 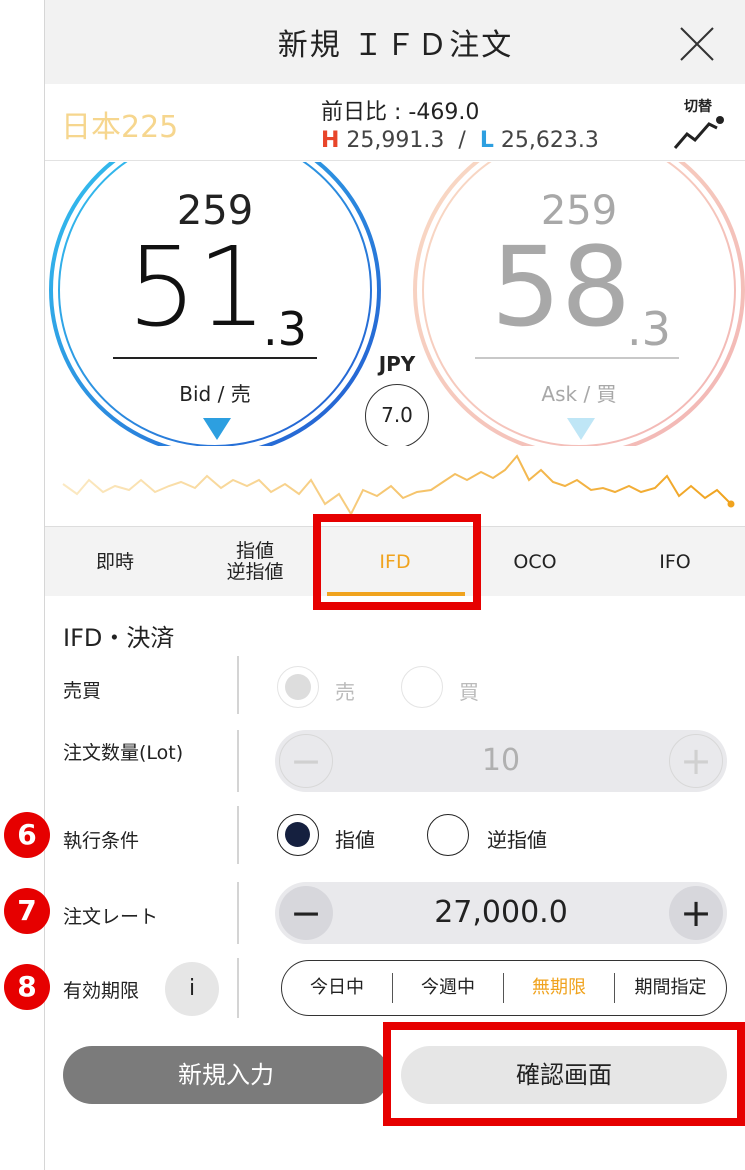 I want to click on high-low-line: H 25,991.3 / L 25,623.3, so click(x=460, y=140).